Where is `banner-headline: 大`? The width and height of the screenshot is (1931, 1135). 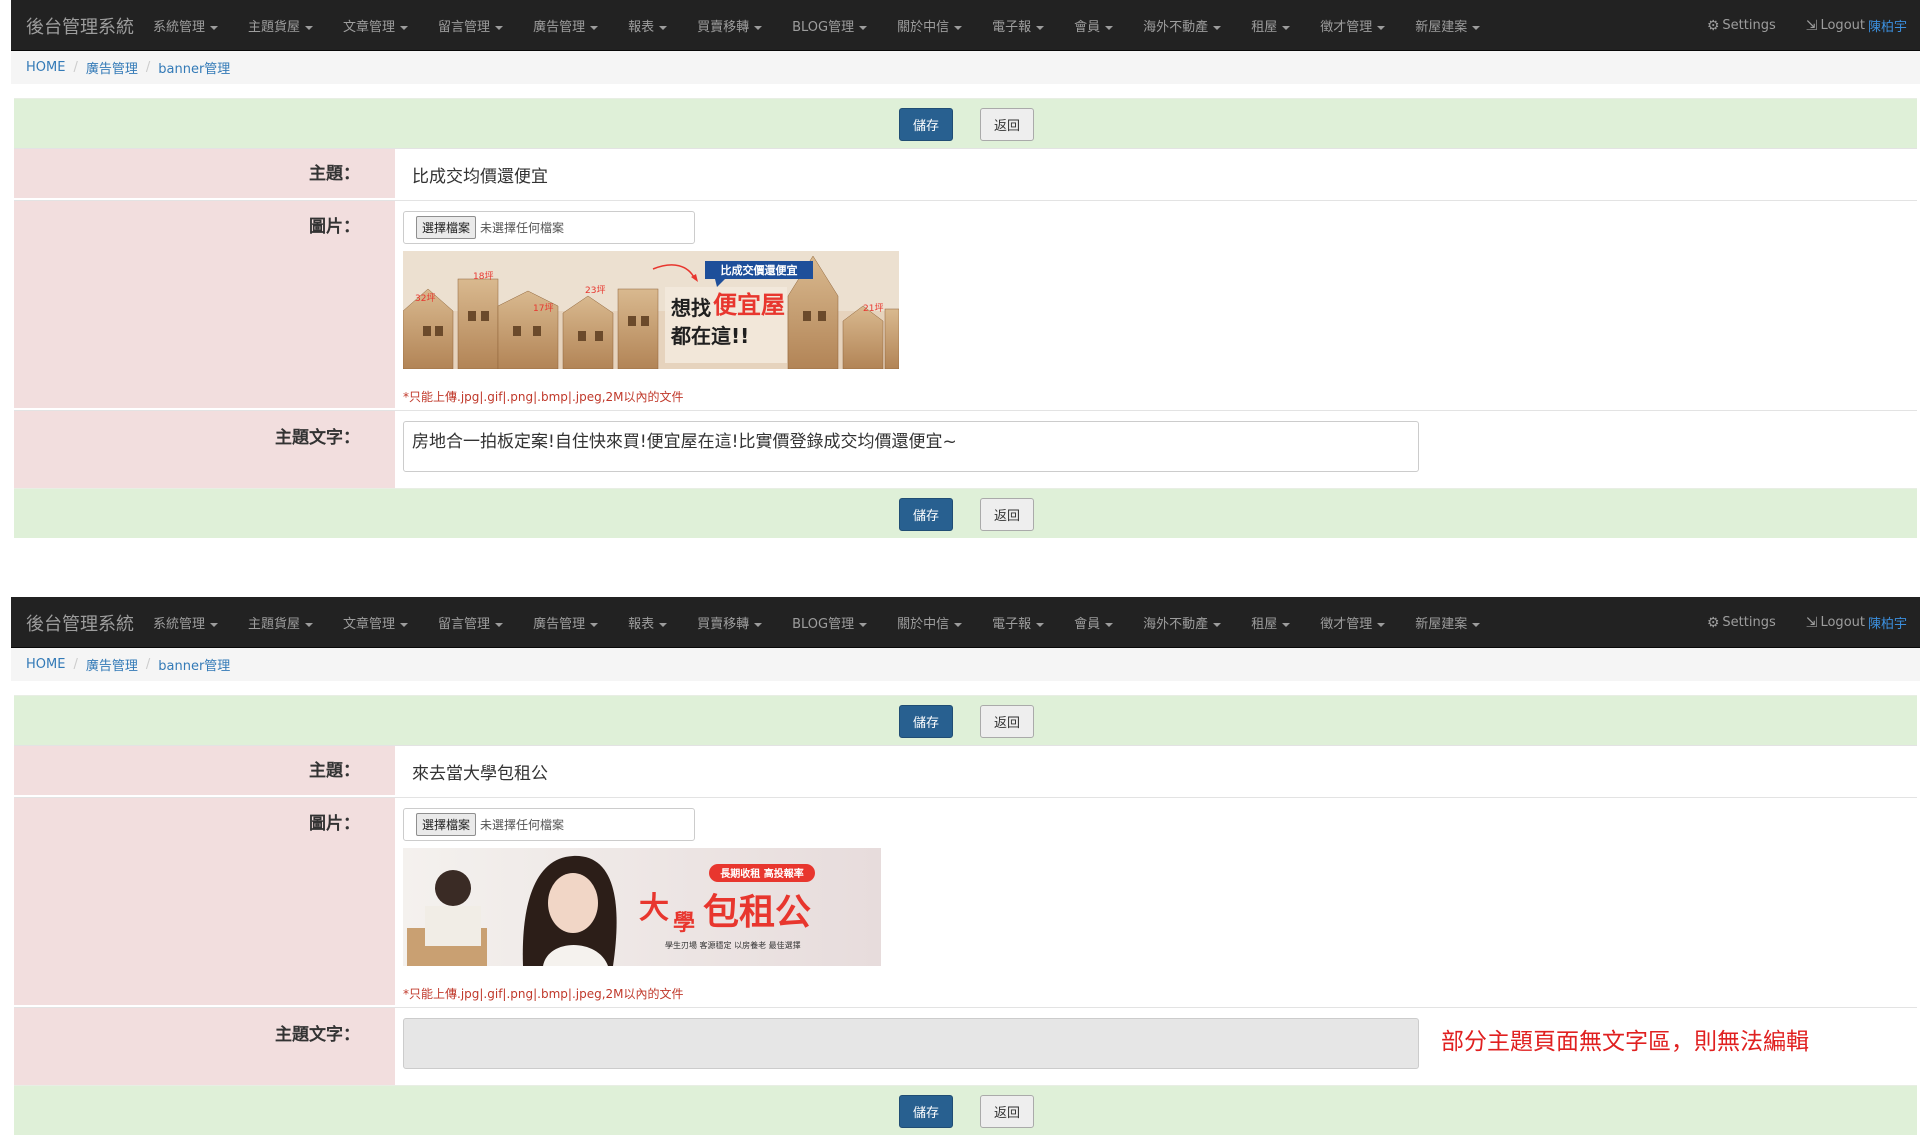 banner-headline: 大 is located at coordinates (654, 908).